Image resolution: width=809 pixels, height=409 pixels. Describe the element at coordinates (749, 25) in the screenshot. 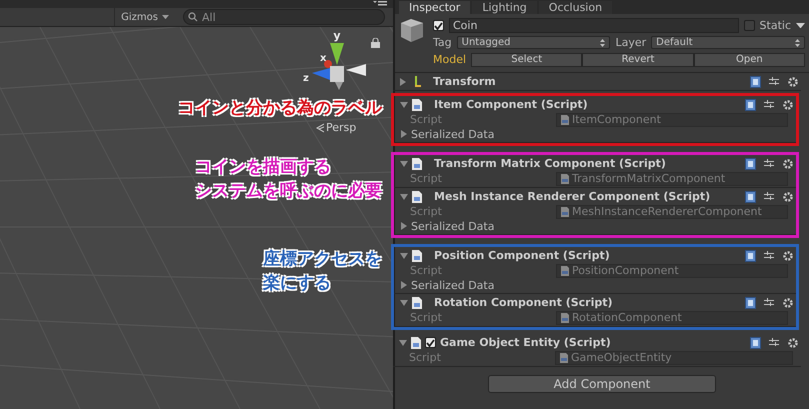

I see `static-checkbox` at that location.